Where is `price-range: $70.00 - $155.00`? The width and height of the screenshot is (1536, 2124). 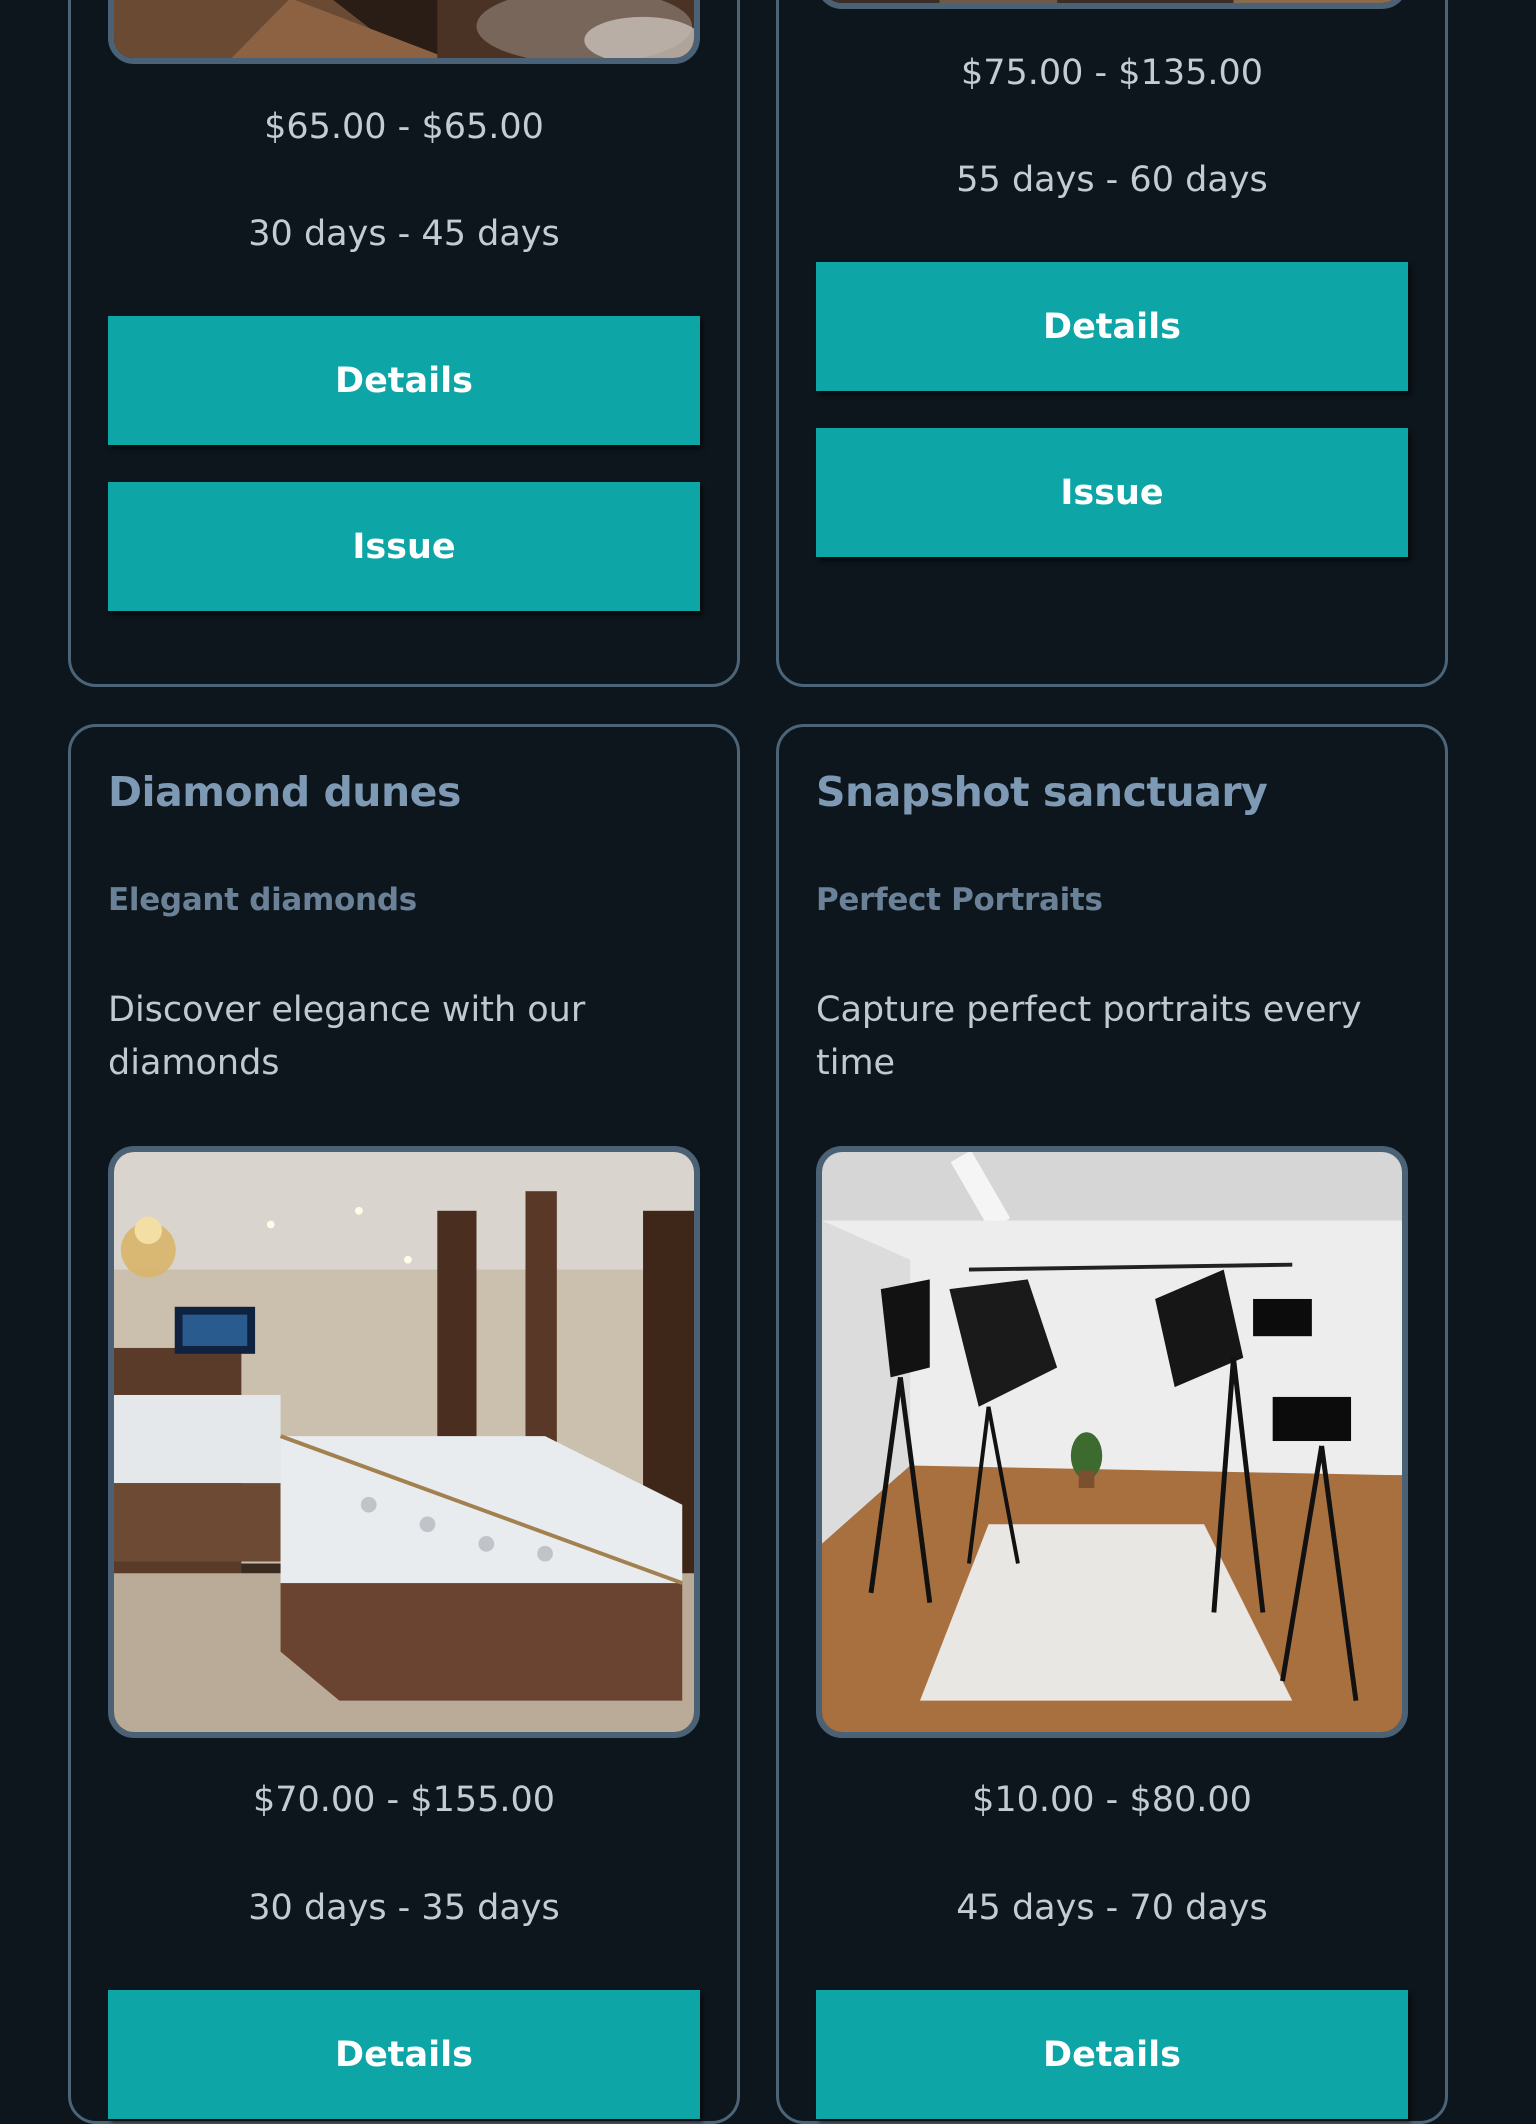 price-range: $70.00 - $155.00 is located at coordinates (404, 1800).